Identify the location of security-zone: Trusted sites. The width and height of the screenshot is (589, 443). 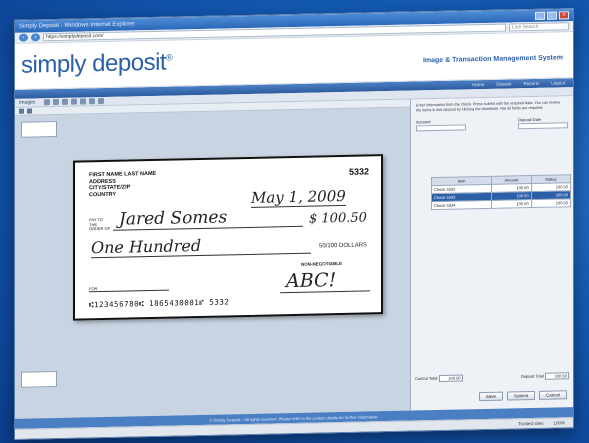
(530, 423).